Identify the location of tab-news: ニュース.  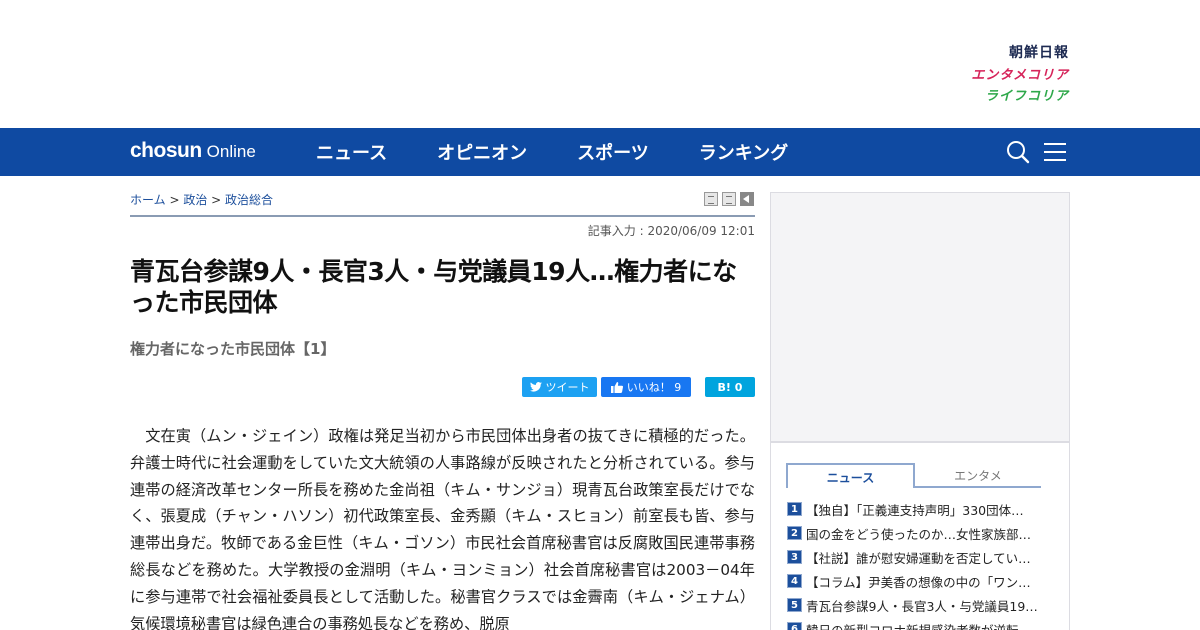
(850, 475).